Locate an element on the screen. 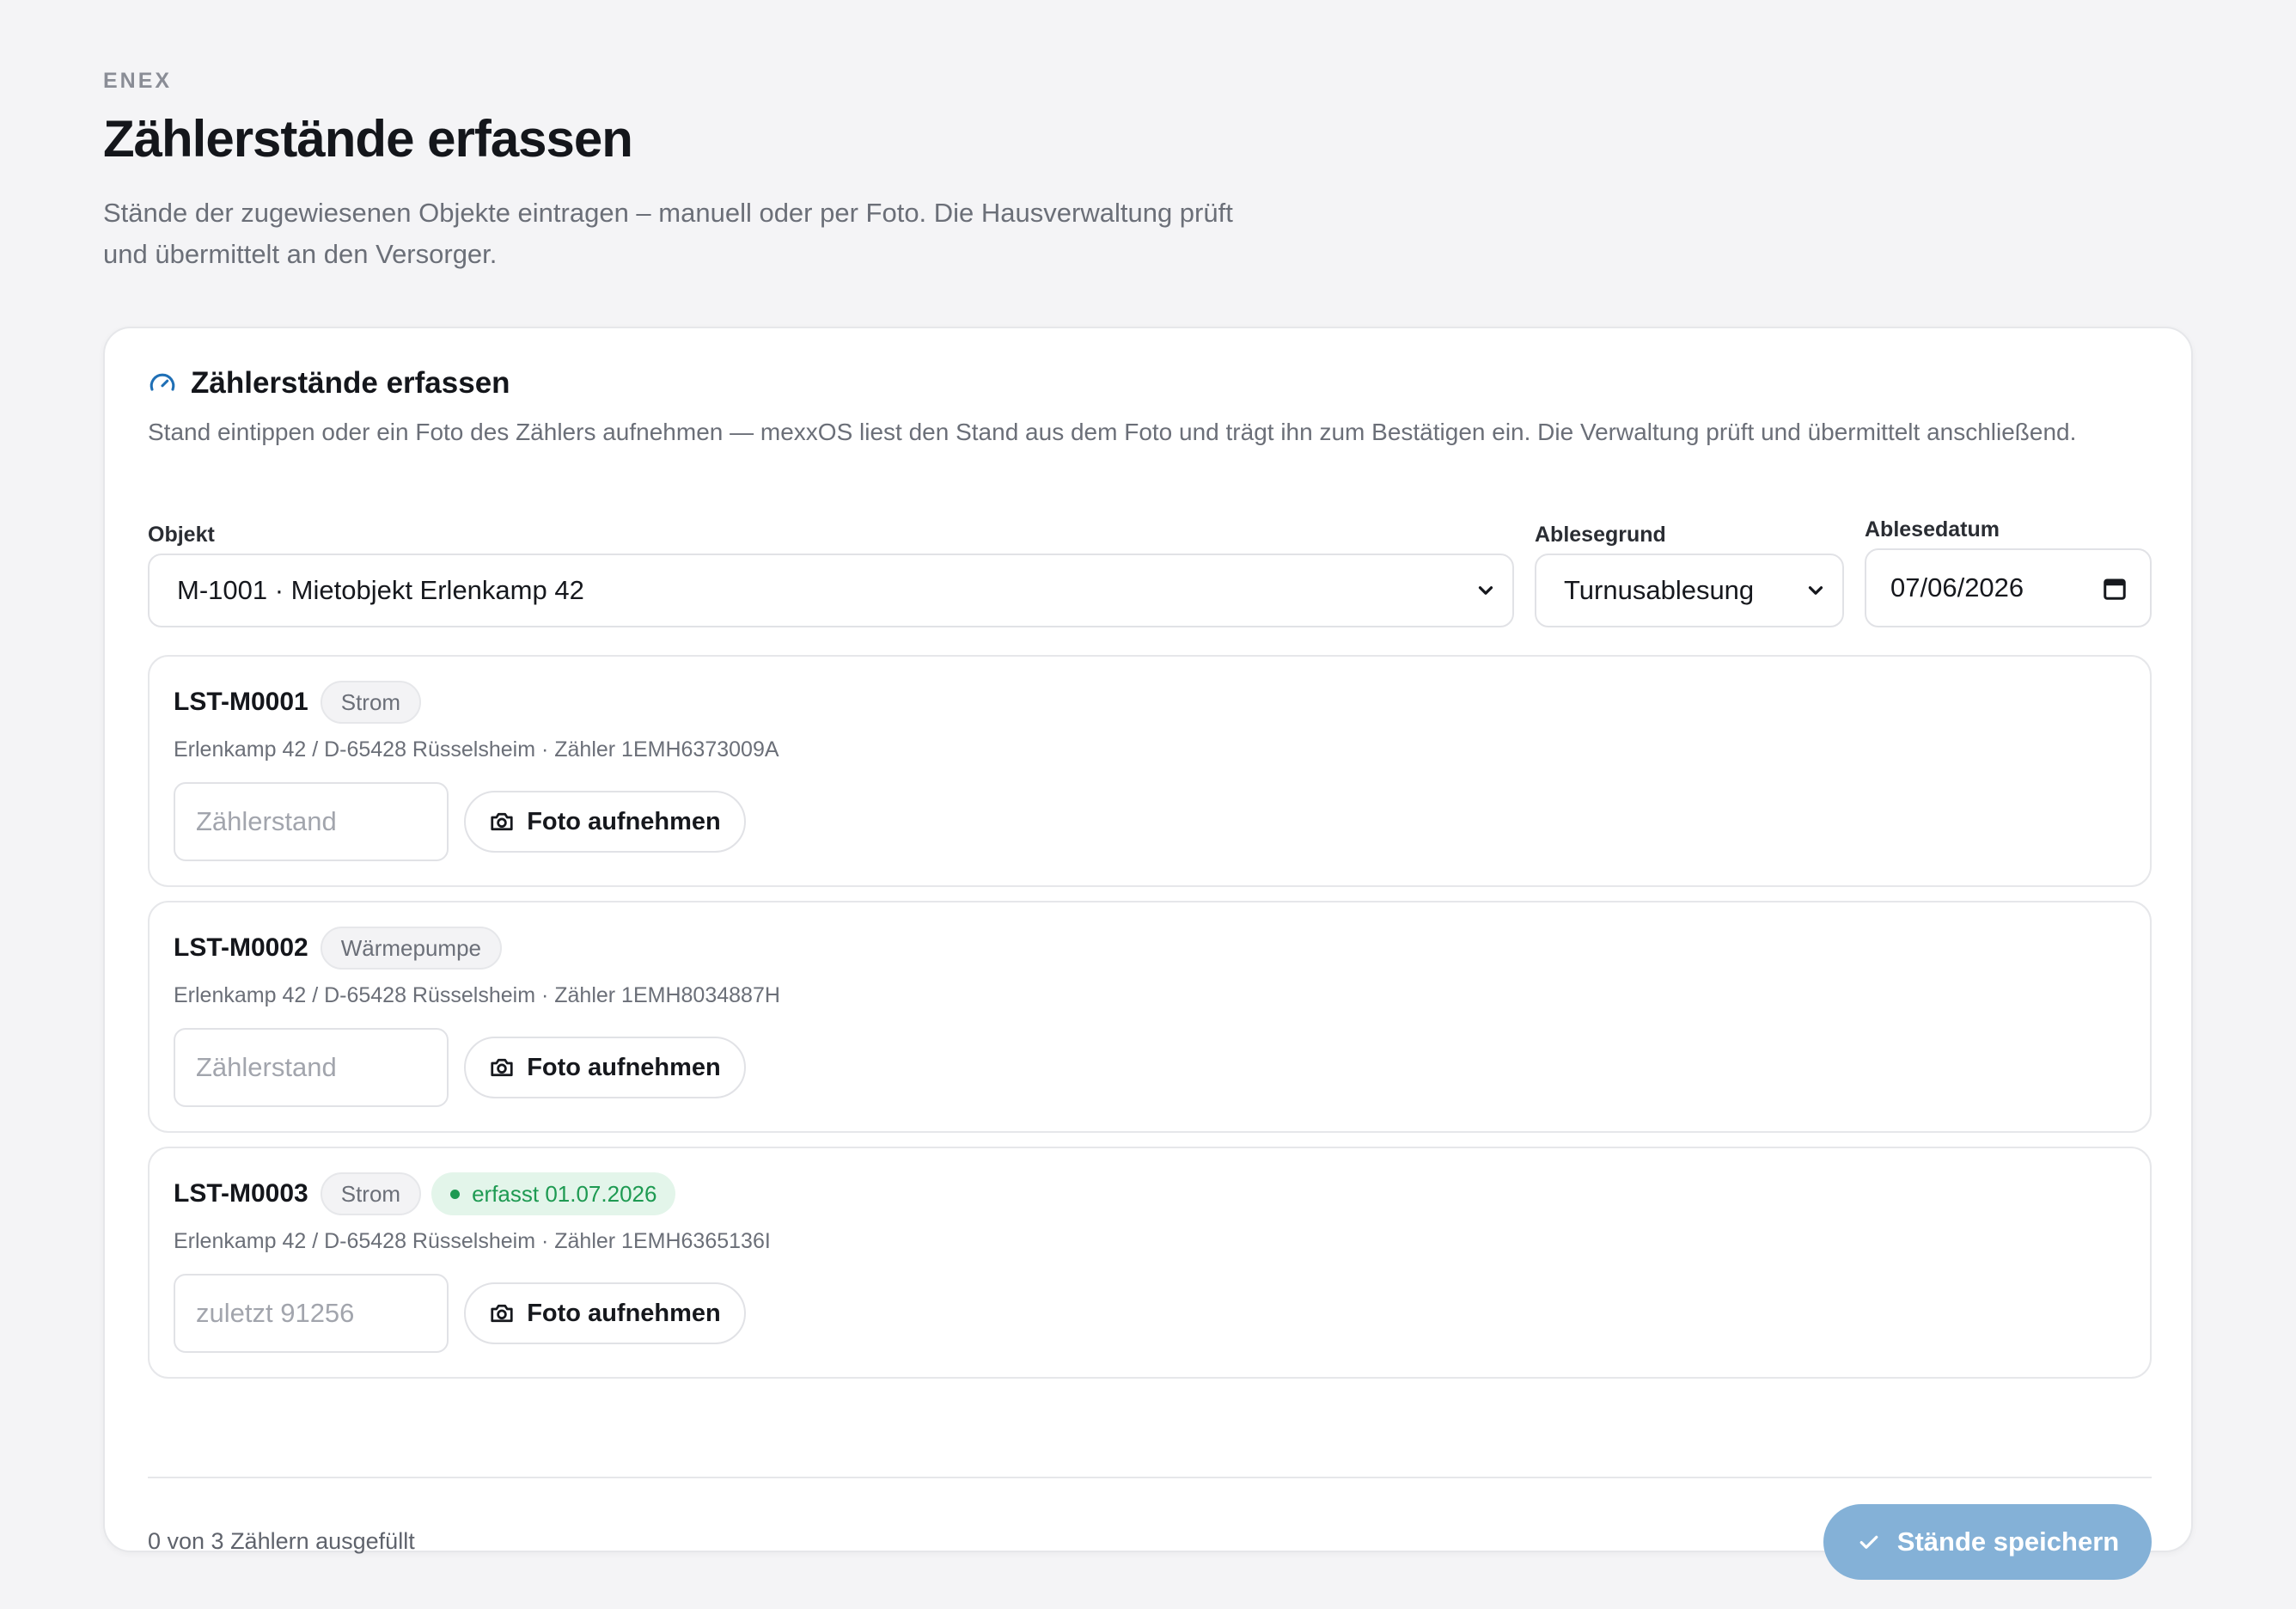  meter-type-badge: Wärmepumpe is located at coordinates (411, 948).